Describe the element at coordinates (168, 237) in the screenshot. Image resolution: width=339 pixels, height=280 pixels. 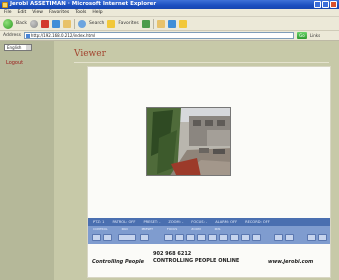
I see `pan-left-button` at that location.